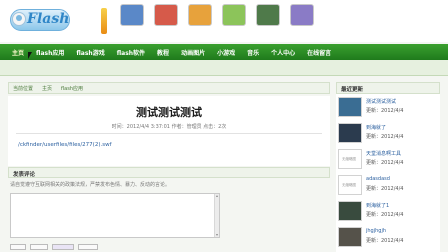 The height and width of the screenshot is (252, 448). I want to click on comment-notice: 请自觉遵守互联网相关的政策法规，严禁发布色情、暴力、反动的言论。, so click(90, 185).